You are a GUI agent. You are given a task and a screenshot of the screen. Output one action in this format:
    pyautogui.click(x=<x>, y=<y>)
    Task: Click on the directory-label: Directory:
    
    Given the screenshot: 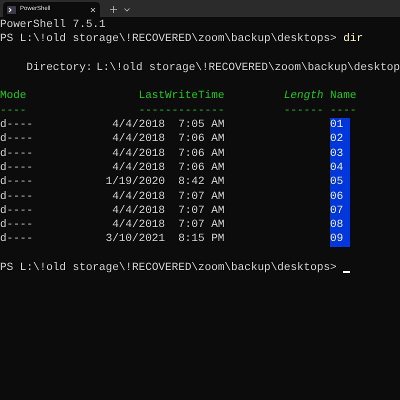 What is the action you would take?
    pyautogui.click(x=59, y=68)
    